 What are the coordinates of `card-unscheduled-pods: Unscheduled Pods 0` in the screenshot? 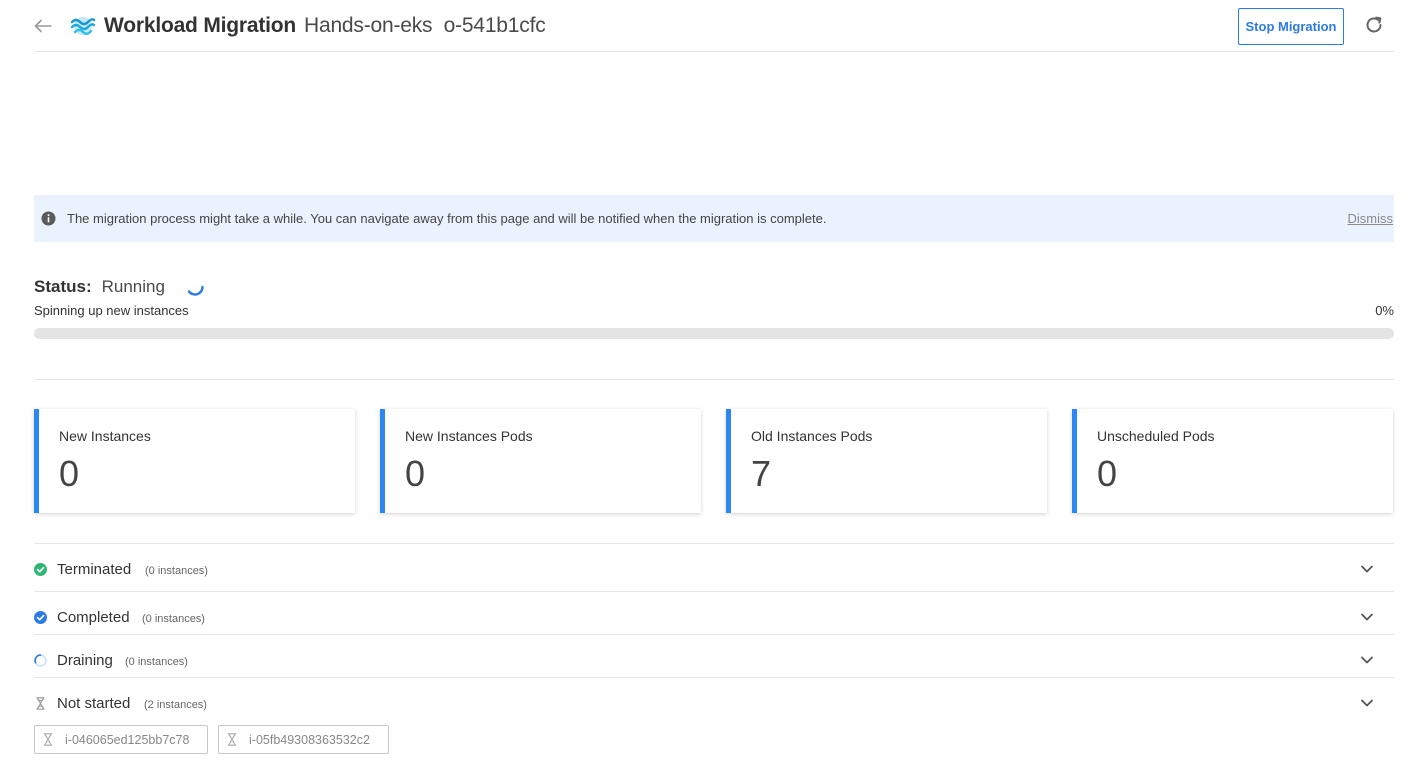 It's located at (1232, 461).